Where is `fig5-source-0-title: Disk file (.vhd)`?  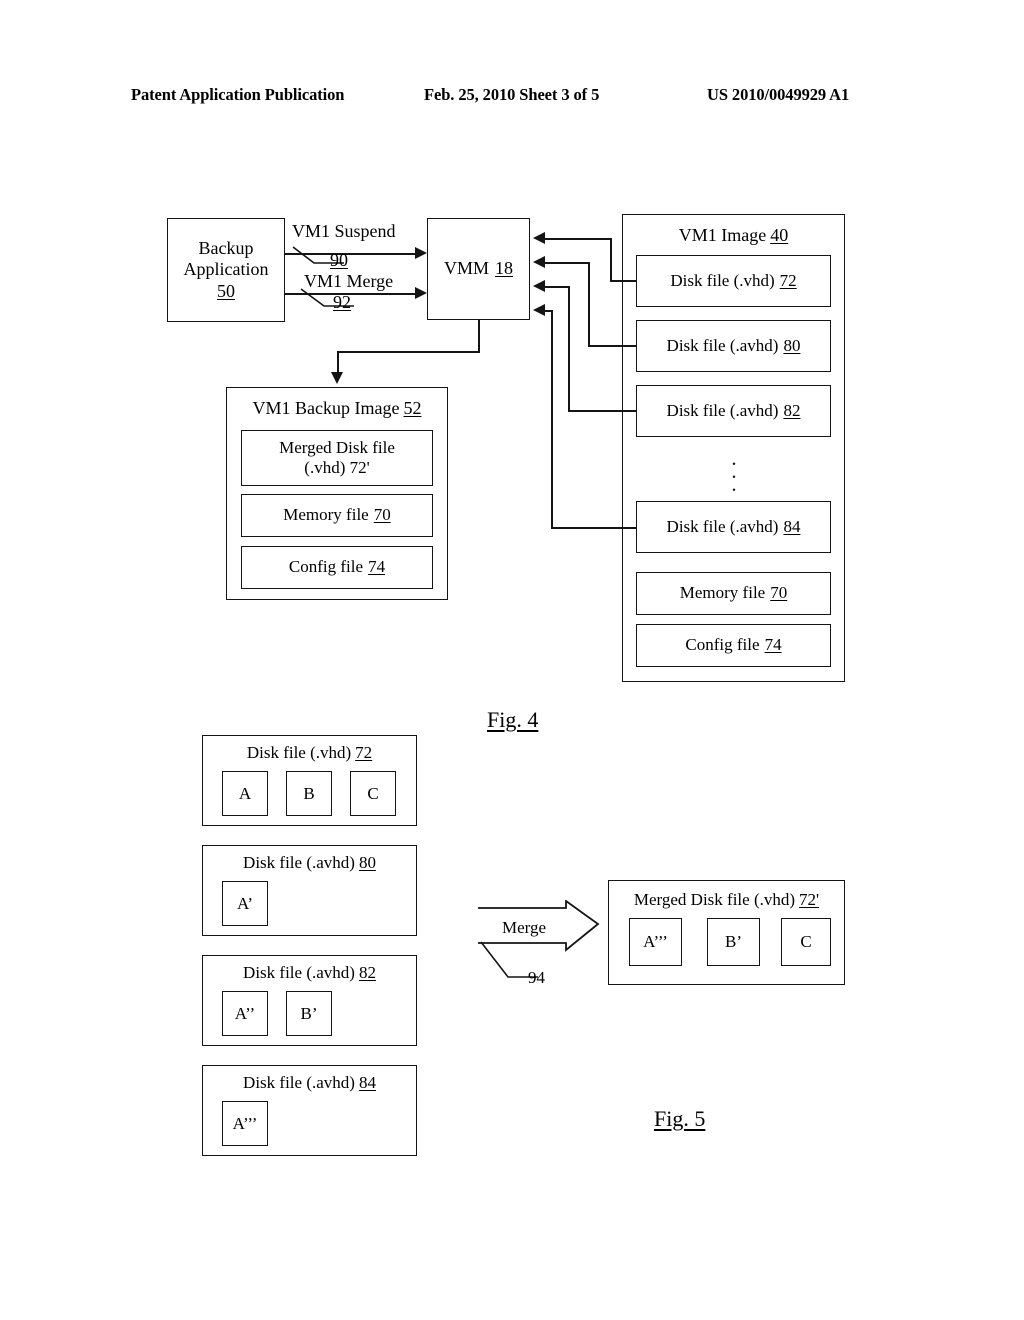 fig5-source-0-title: Disk file (.vhd) is located at coordinates (299, 752).